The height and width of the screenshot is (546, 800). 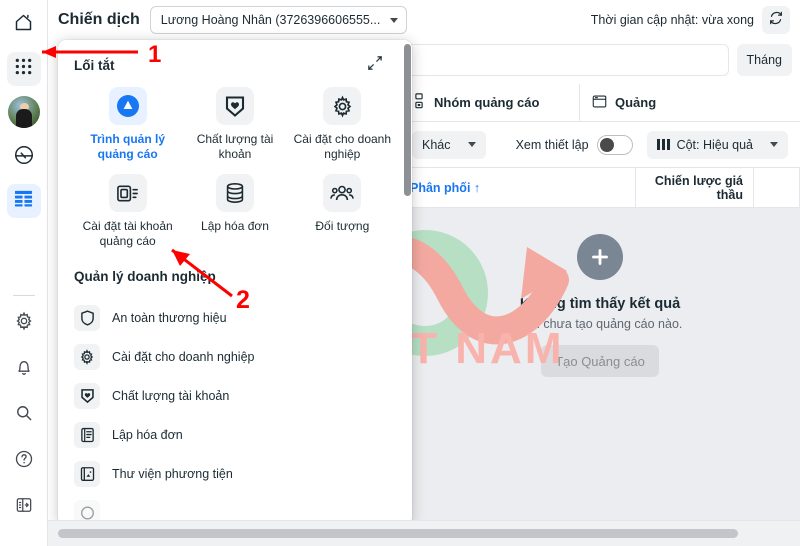 What do you see at coordinates (518, 187) in the screenshot?
I see `column-header-delivery: Phân phối ↑` at bounding box center [518, 187].